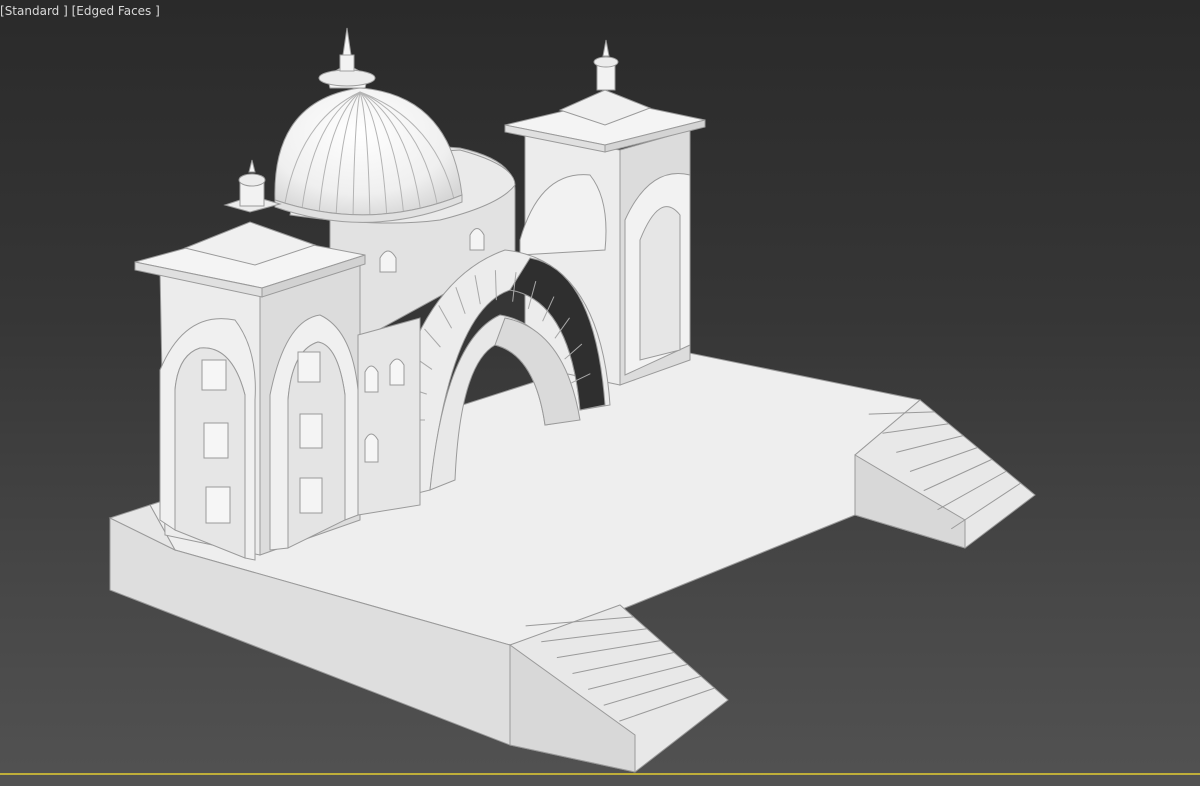 This screenshot has width=1200, height=786. Describe the element at coordinates (389, 416) in the screenshot. I see `connecting-wall` at that location.